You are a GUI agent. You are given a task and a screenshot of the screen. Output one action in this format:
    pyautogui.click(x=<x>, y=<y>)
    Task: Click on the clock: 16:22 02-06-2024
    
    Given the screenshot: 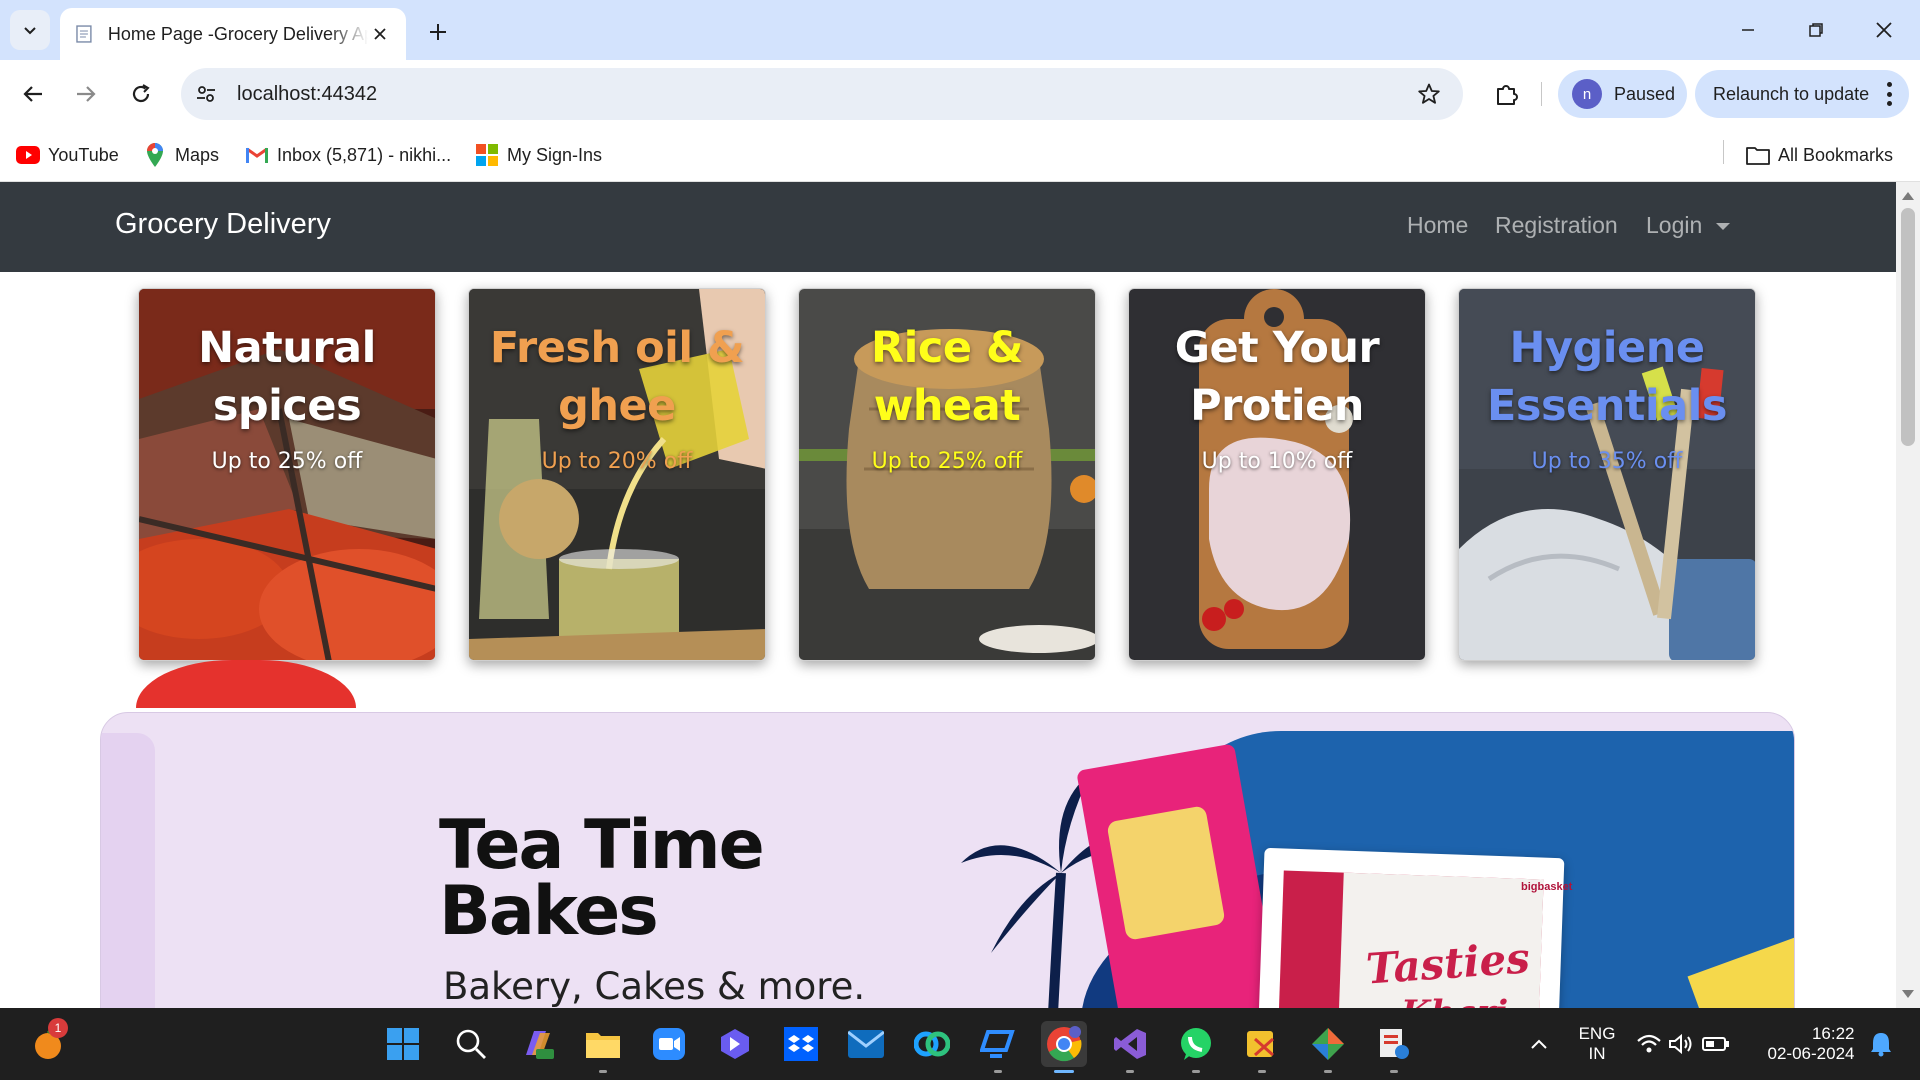 What is the action you would take?
    pyautogui.click(x=1811, y=1044)
    